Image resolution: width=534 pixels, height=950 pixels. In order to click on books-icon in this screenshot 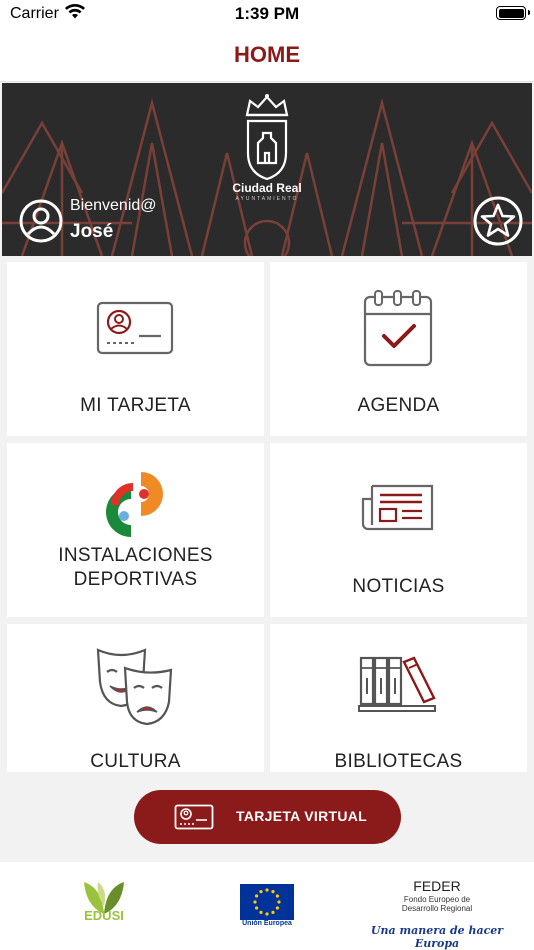, I will do `click(397, 684)`.